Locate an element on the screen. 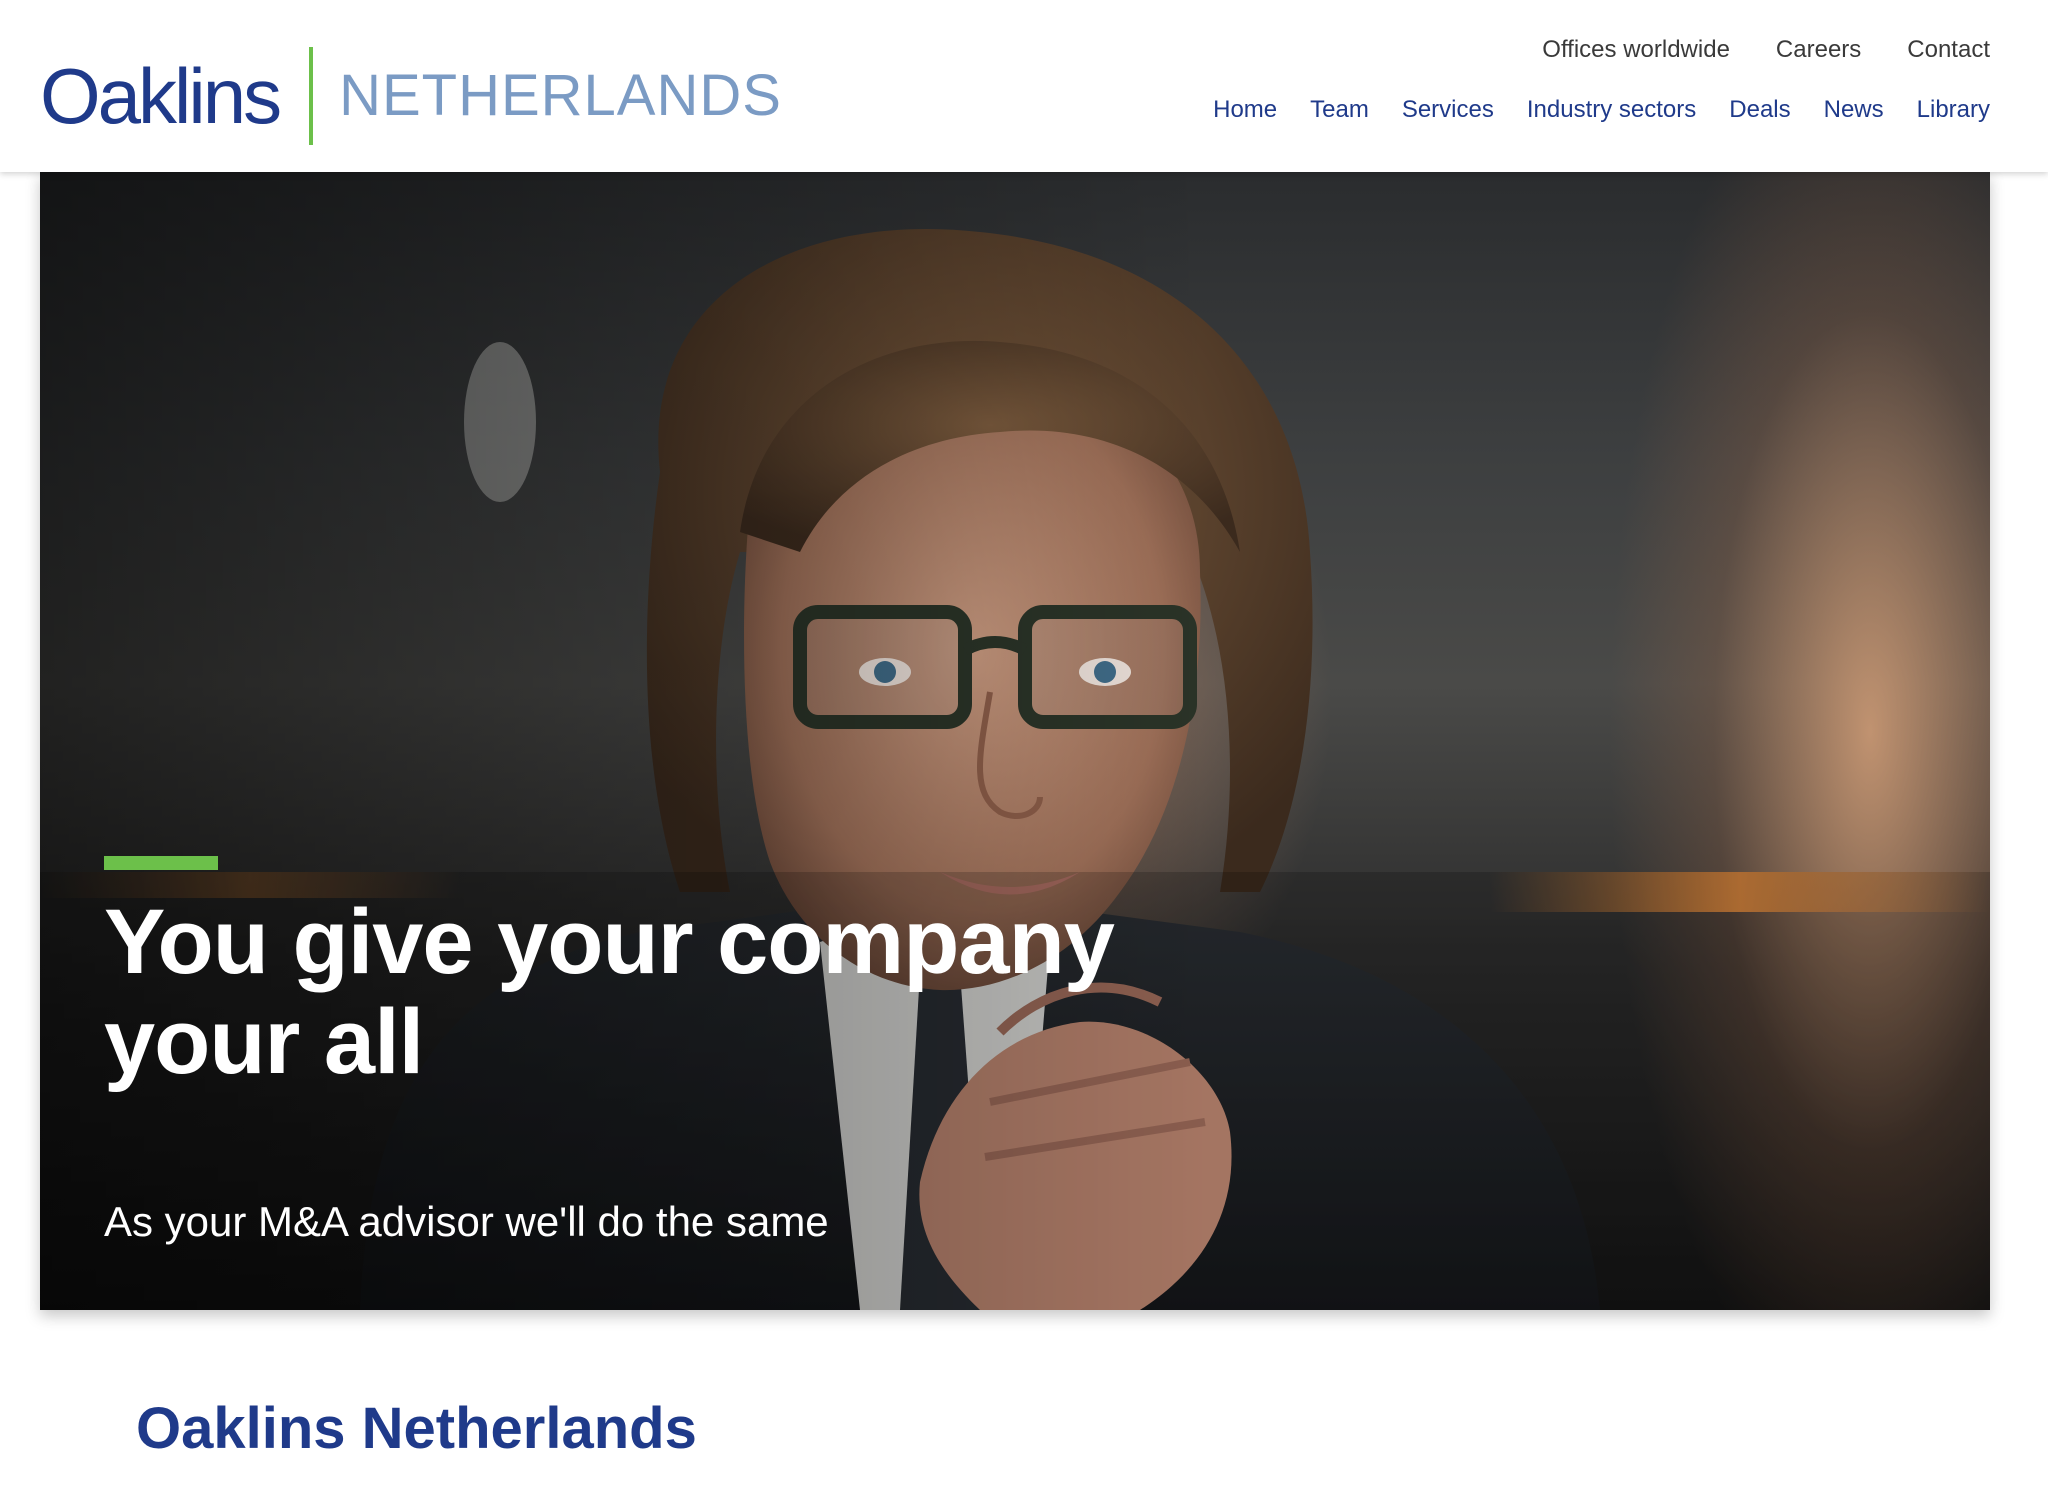 Image resolution: width=2048 pixels, height=1487 pixels. hero-accent-bar is located at coordinates (161, 863).